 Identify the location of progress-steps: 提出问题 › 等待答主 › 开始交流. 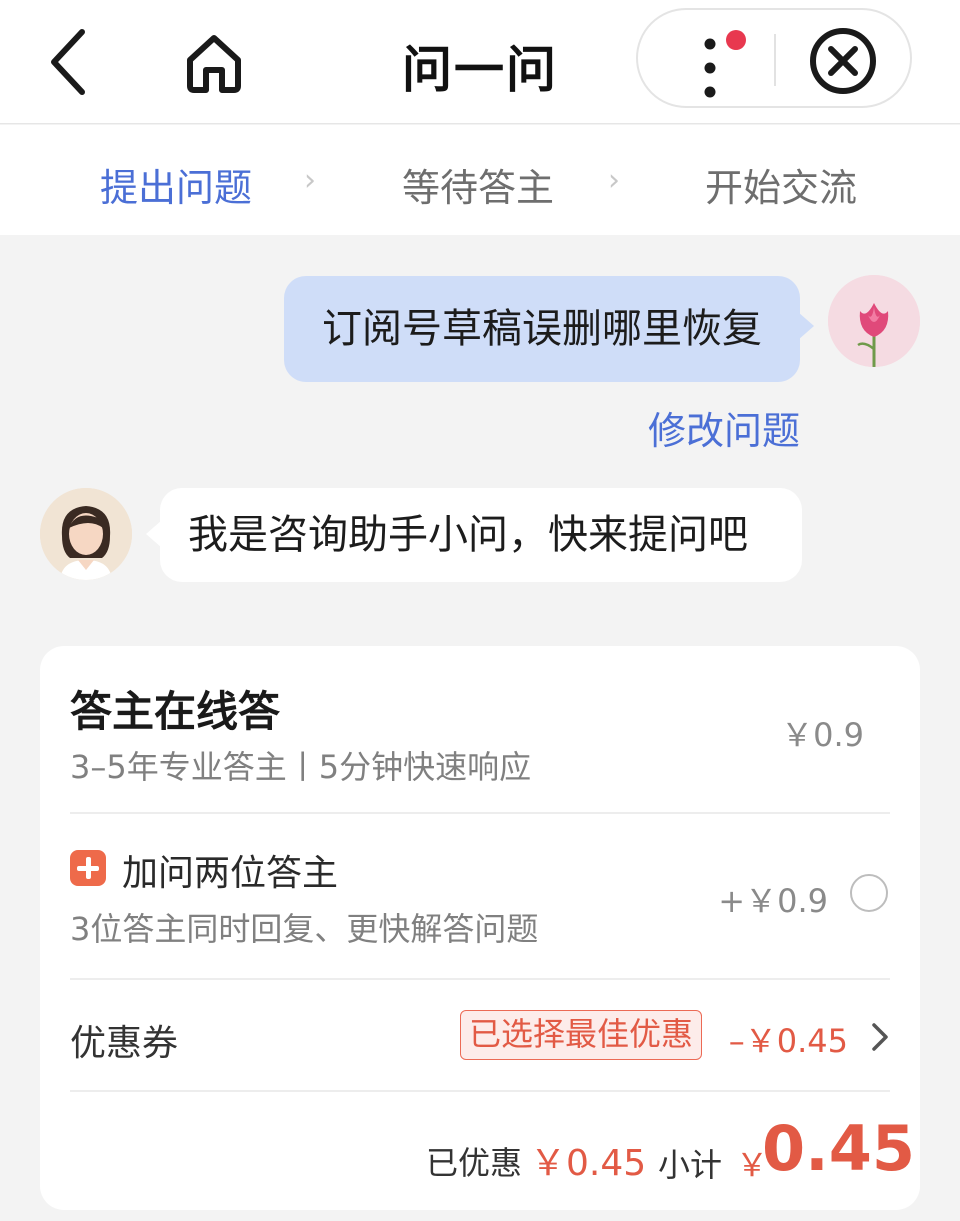
(480, 180).